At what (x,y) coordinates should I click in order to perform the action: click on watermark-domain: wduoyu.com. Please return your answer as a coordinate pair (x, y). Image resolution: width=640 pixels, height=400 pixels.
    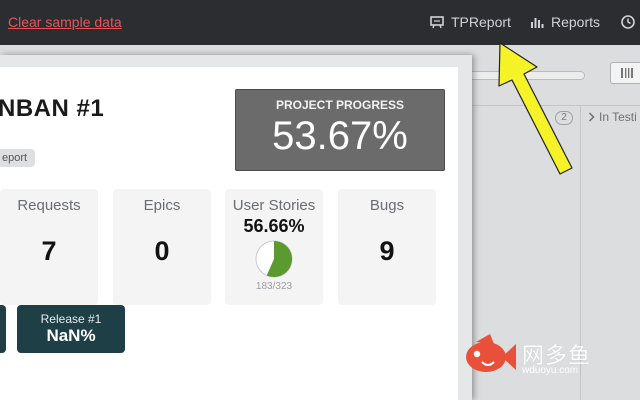
    Looking at the image, I should click on (550, 370).